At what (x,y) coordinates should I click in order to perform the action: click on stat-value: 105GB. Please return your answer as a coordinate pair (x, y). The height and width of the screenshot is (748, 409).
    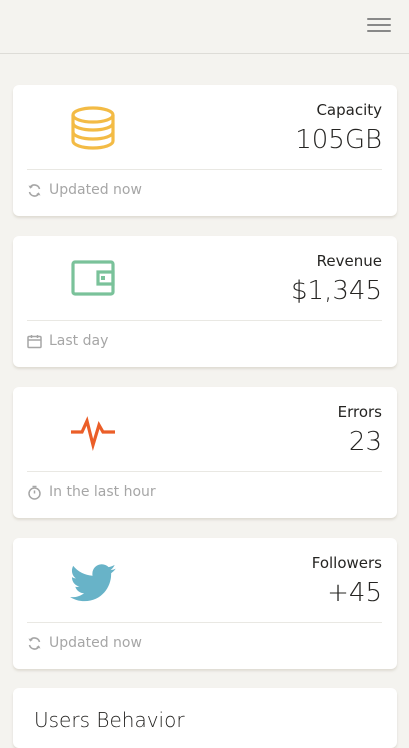
    Looking at the image, I should click on (338, 140).